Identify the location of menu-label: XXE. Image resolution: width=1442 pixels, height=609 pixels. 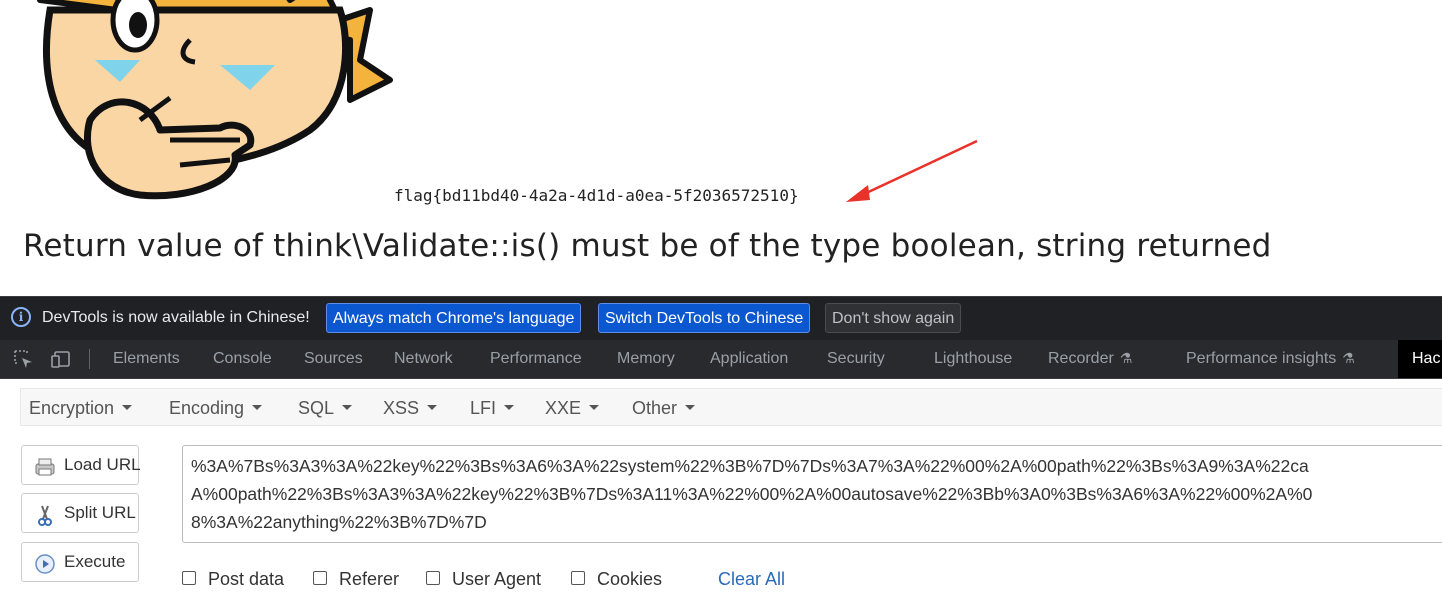
(563, 408).